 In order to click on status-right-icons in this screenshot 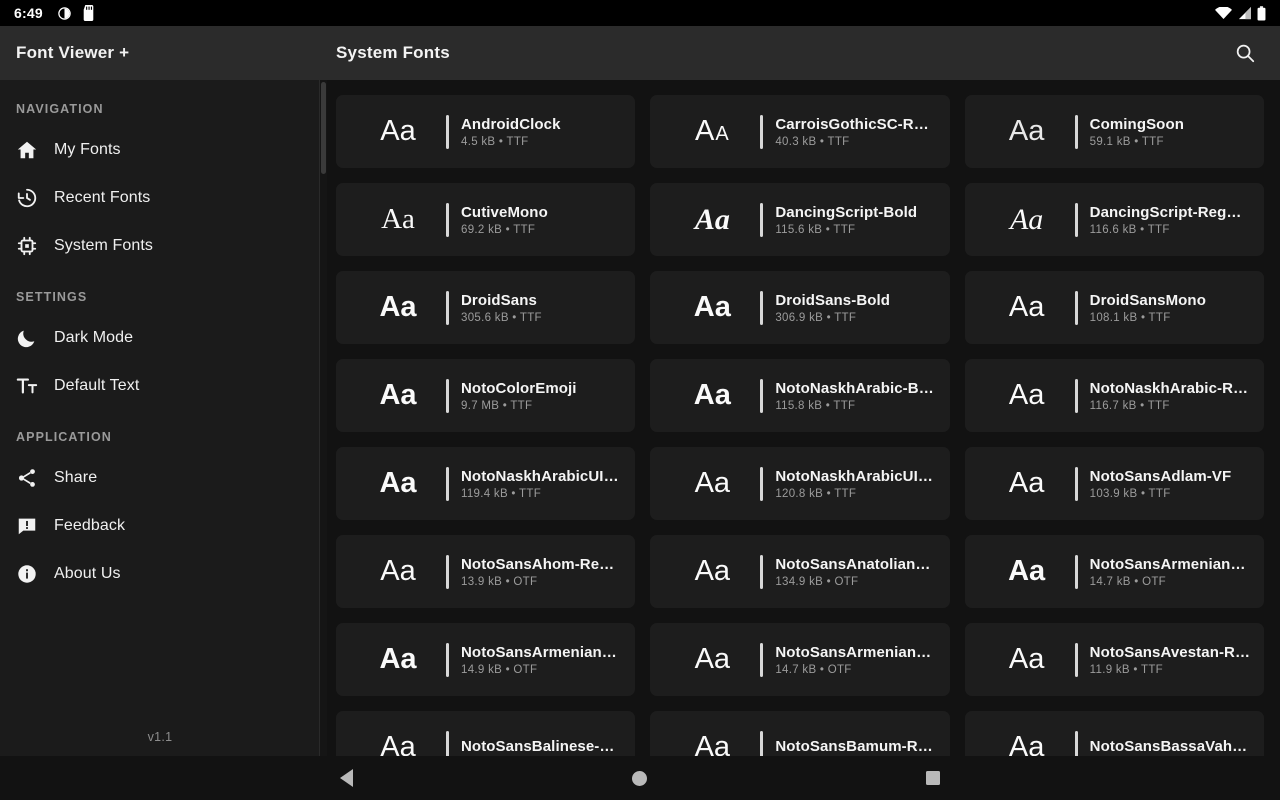, I will do `click(1242, 13)`.